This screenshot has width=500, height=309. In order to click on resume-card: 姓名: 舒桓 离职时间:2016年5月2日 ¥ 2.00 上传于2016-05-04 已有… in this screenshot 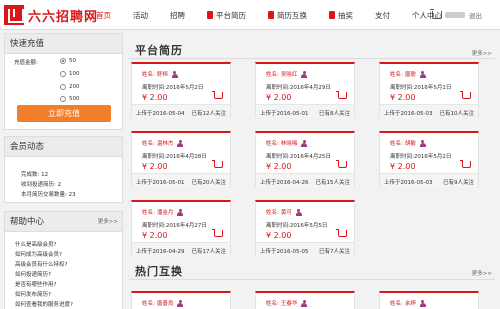, I will do `click(181, 90)`.